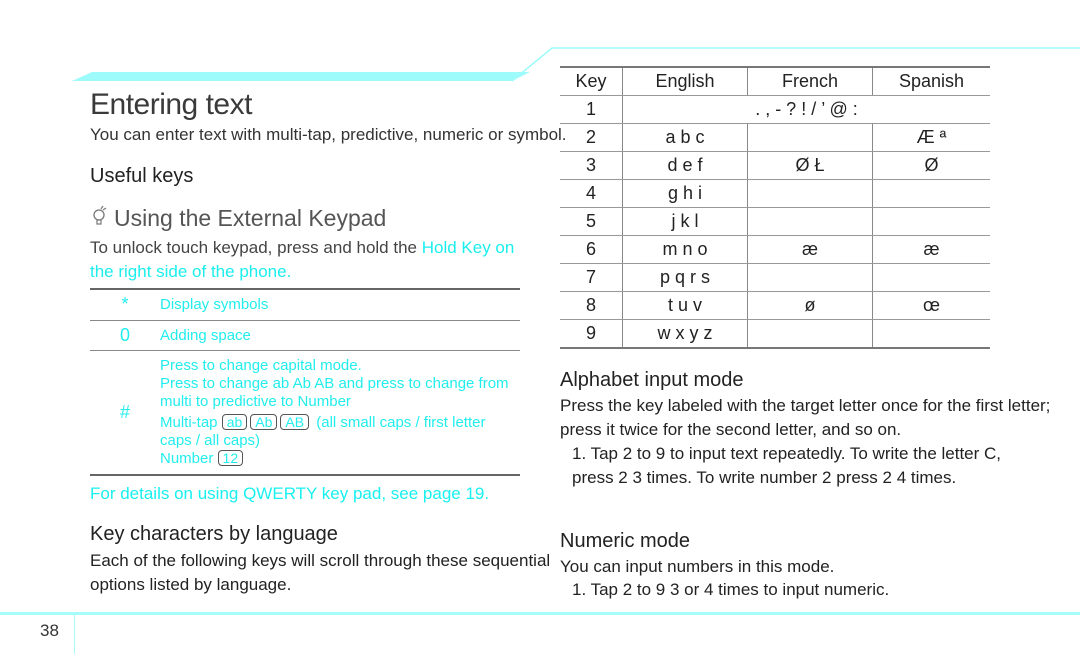 The width and height of the screenshot is (1080, 670). What do you see at coordinates (234, 421) in the screenshot?
I see `mode-badge-ab: ab` at bounding box center [234, 421].